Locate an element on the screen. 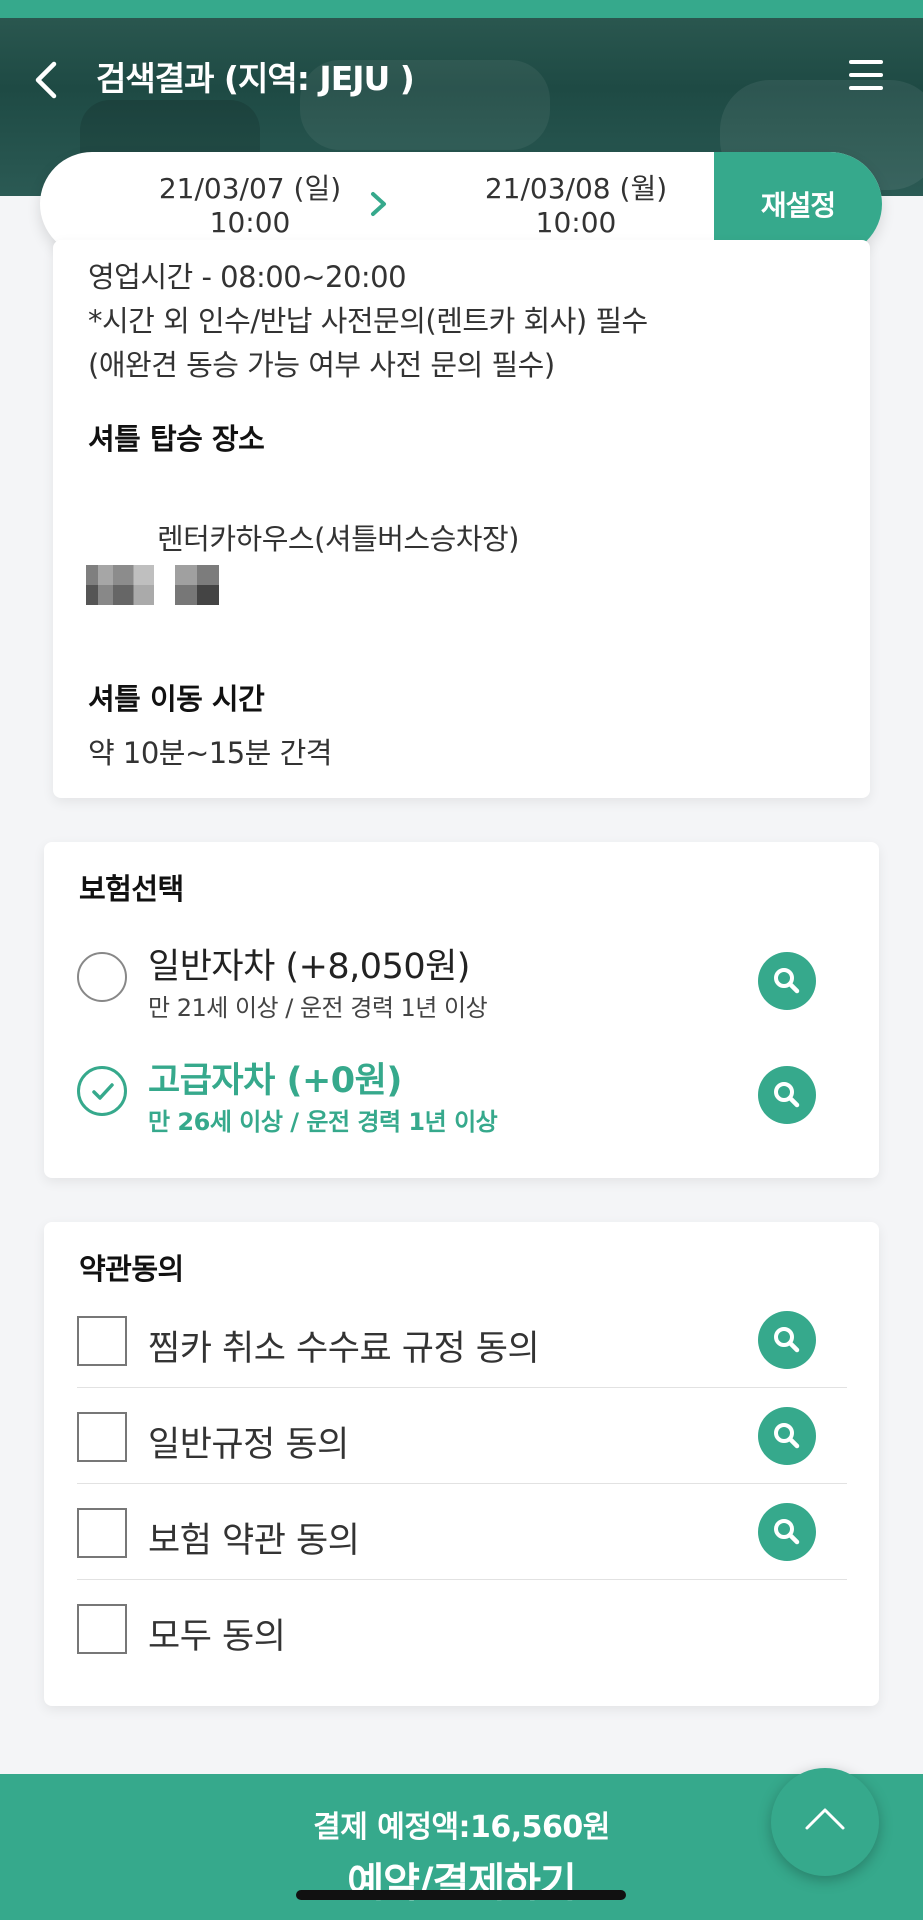 This screenshot has width=923, height=1920. chevron-left-icon is located at coordinates (48, 80).